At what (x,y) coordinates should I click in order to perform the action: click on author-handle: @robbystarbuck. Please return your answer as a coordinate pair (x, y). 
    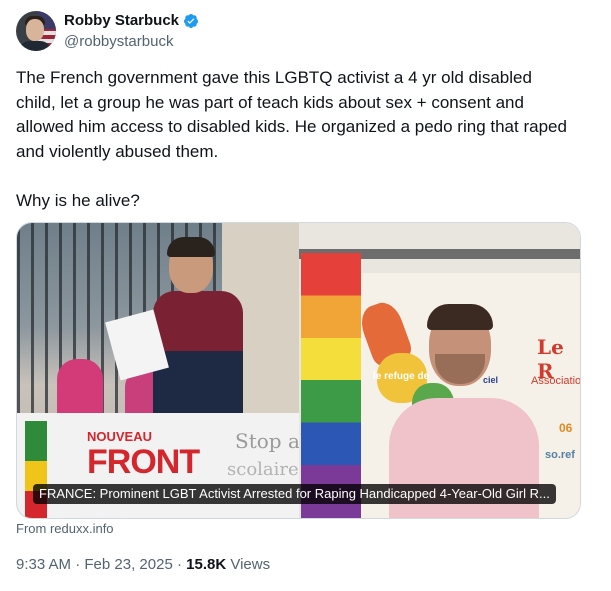
    Looking at the image, I should click on (118, 41).